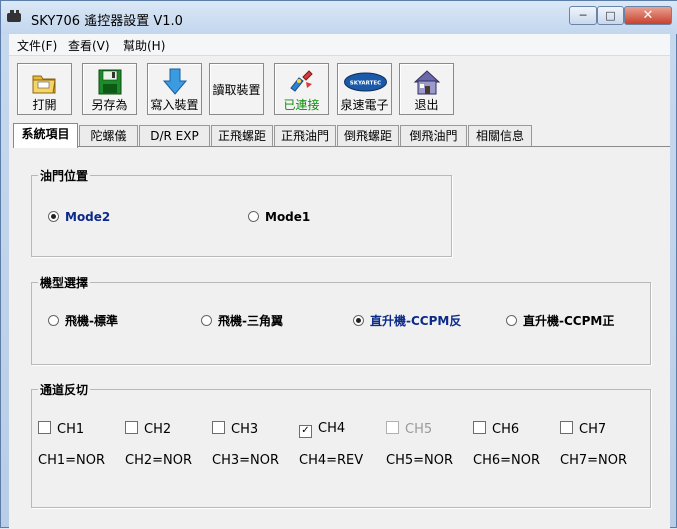 The image size is (677, 529). I want to click on radio-label: Mode2, so click(88, 217).